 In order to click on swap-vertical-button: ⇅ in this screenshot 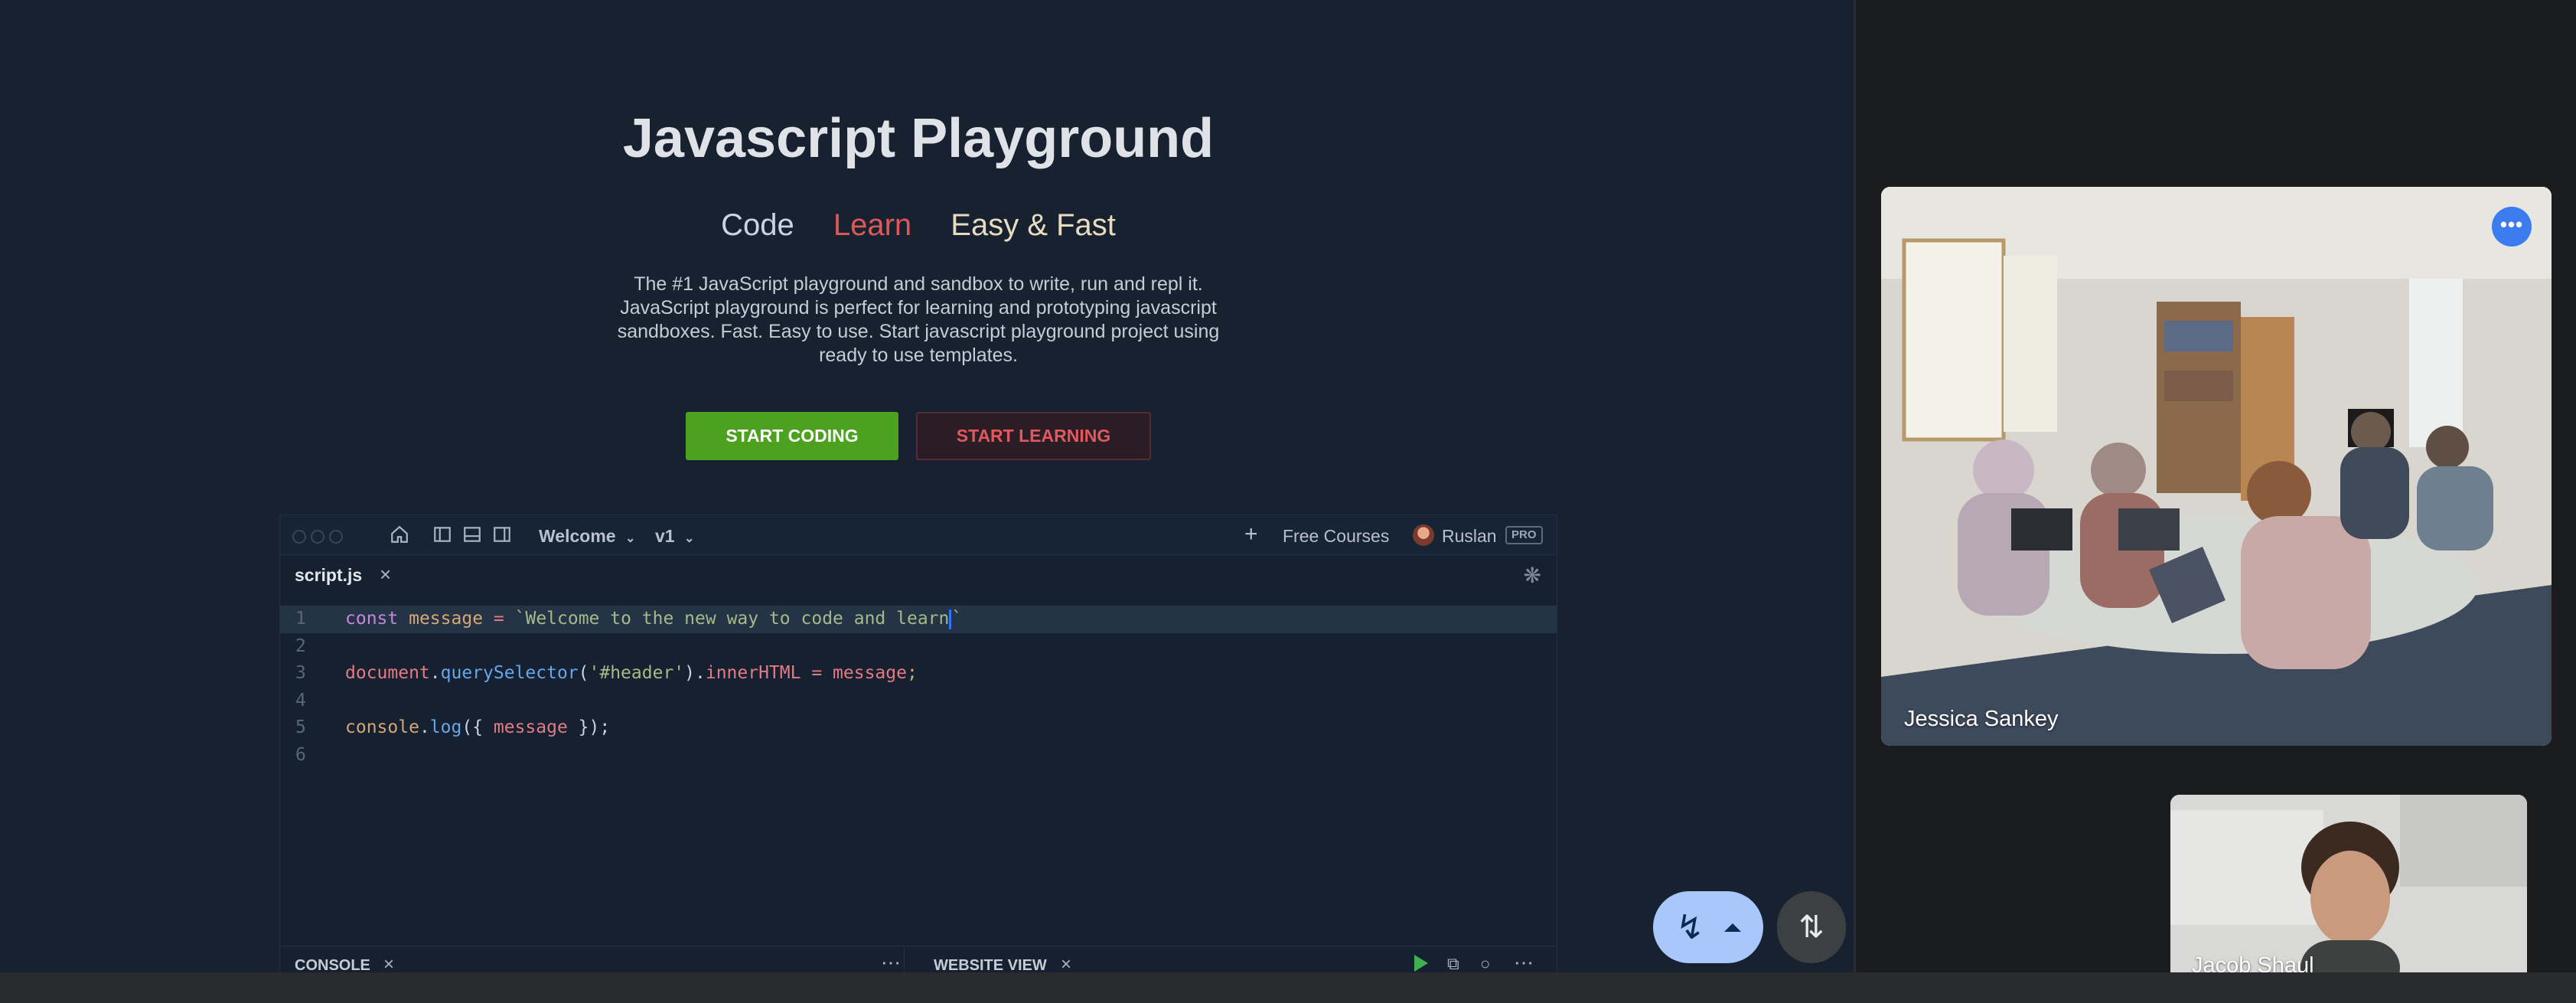, I will do `click(1812, 927)`.